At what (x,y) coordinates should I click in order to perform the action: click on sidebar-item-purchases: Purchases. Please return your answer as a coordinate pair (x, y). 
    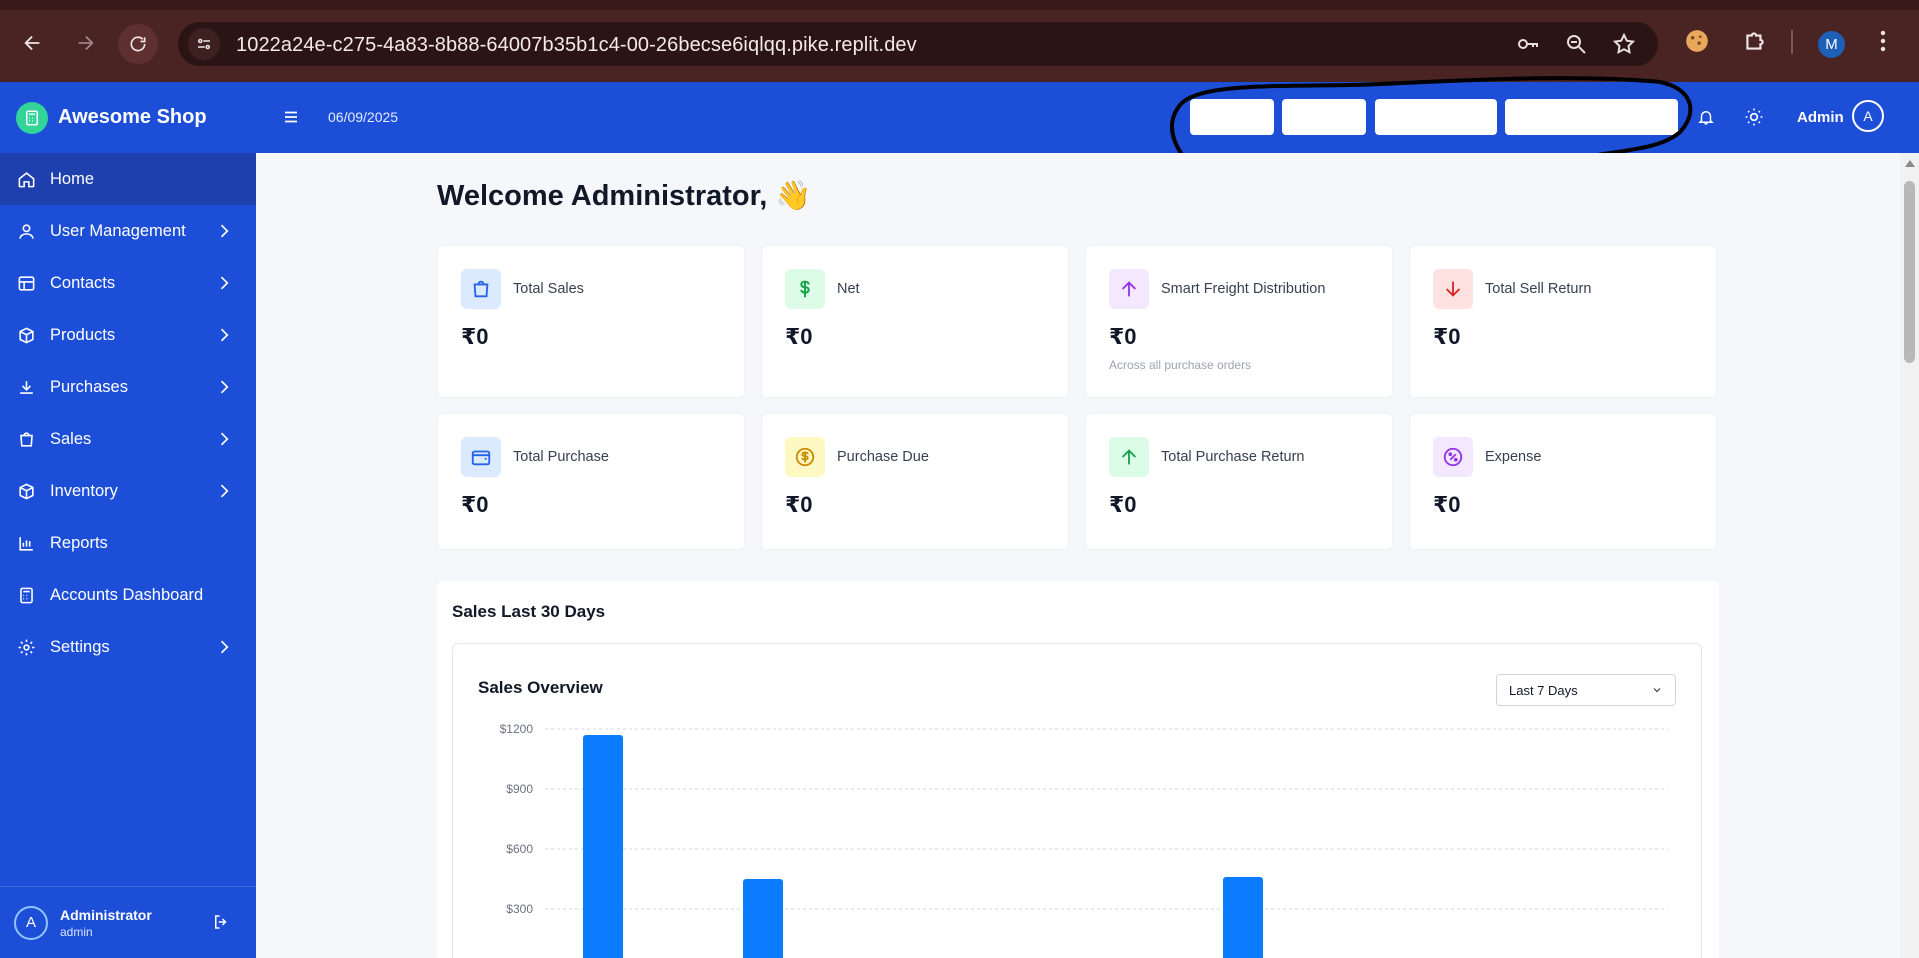
    Looking at the image, I should click on (128, 387).